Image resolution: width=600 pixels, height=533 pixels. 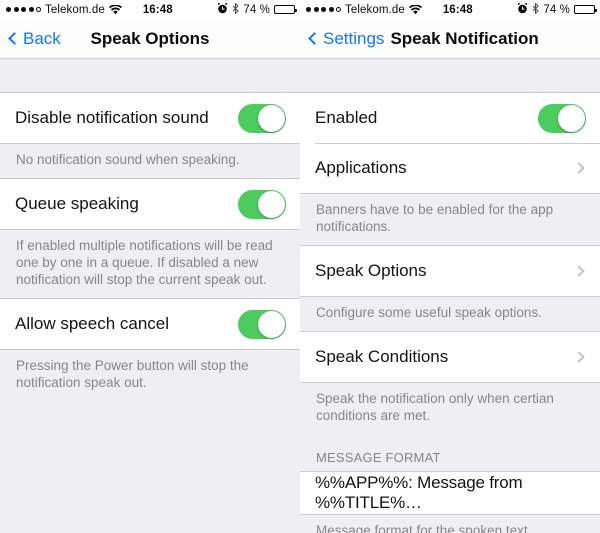 I want to click on settings-group: Allow speech cancel, so click(x=150, y=324).